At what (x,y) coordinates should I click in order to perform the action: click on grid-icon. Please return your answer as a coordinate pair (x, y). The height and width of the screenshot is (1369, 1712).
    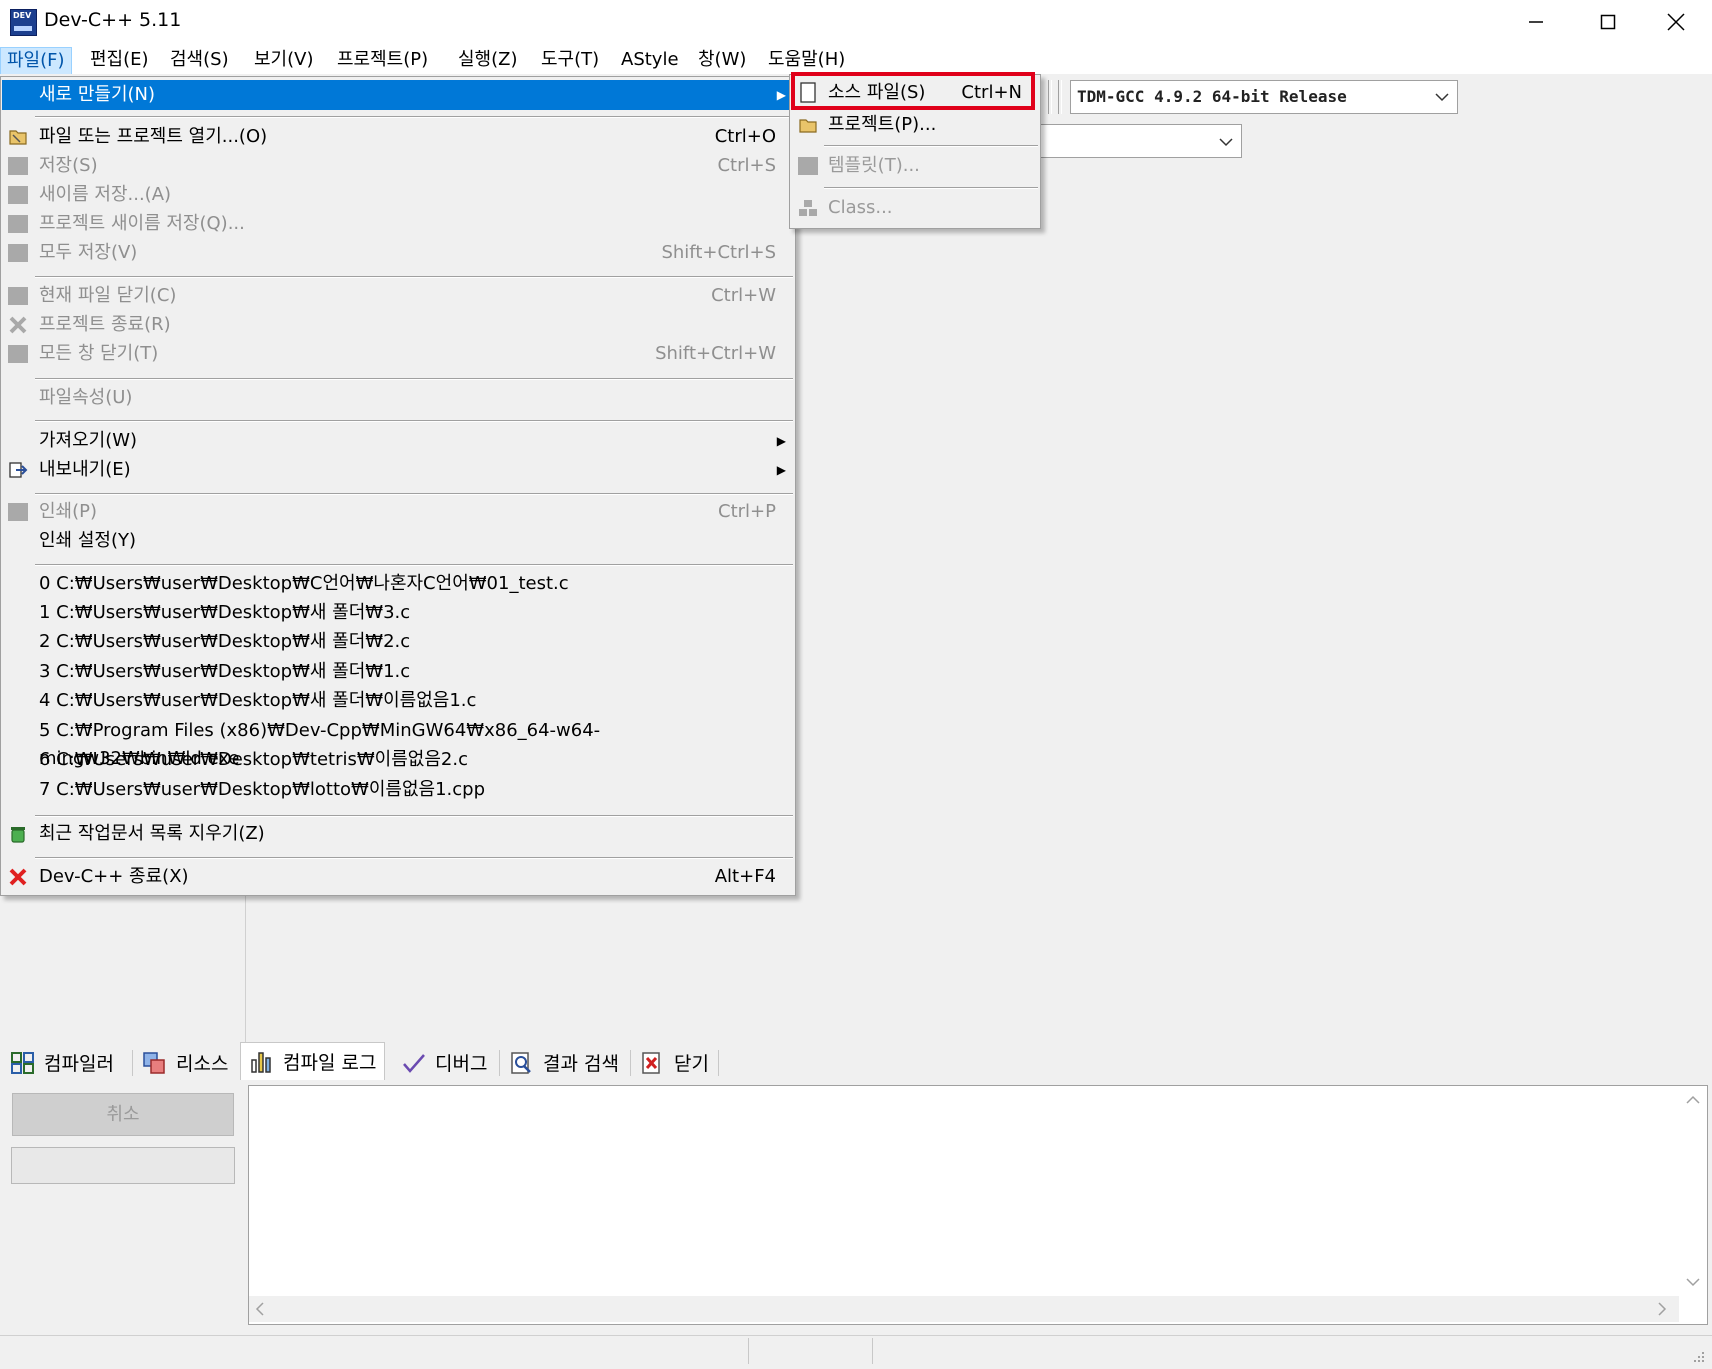
    Looking at the image, I should click on (22, 1062).